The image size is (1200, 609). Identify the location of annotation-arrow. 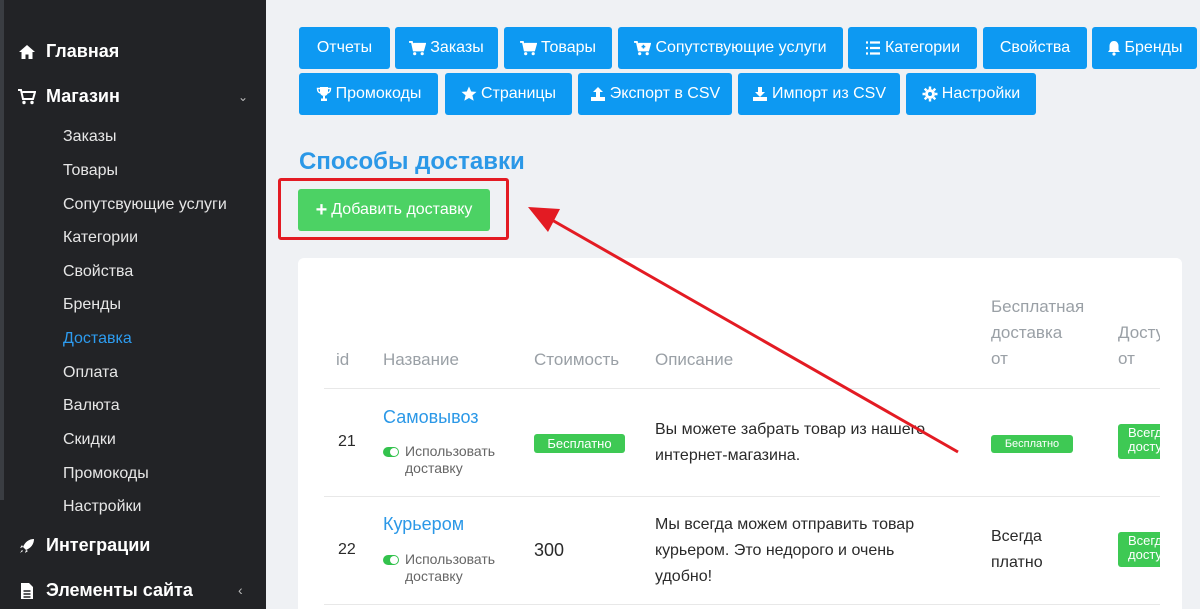
(743, 330).